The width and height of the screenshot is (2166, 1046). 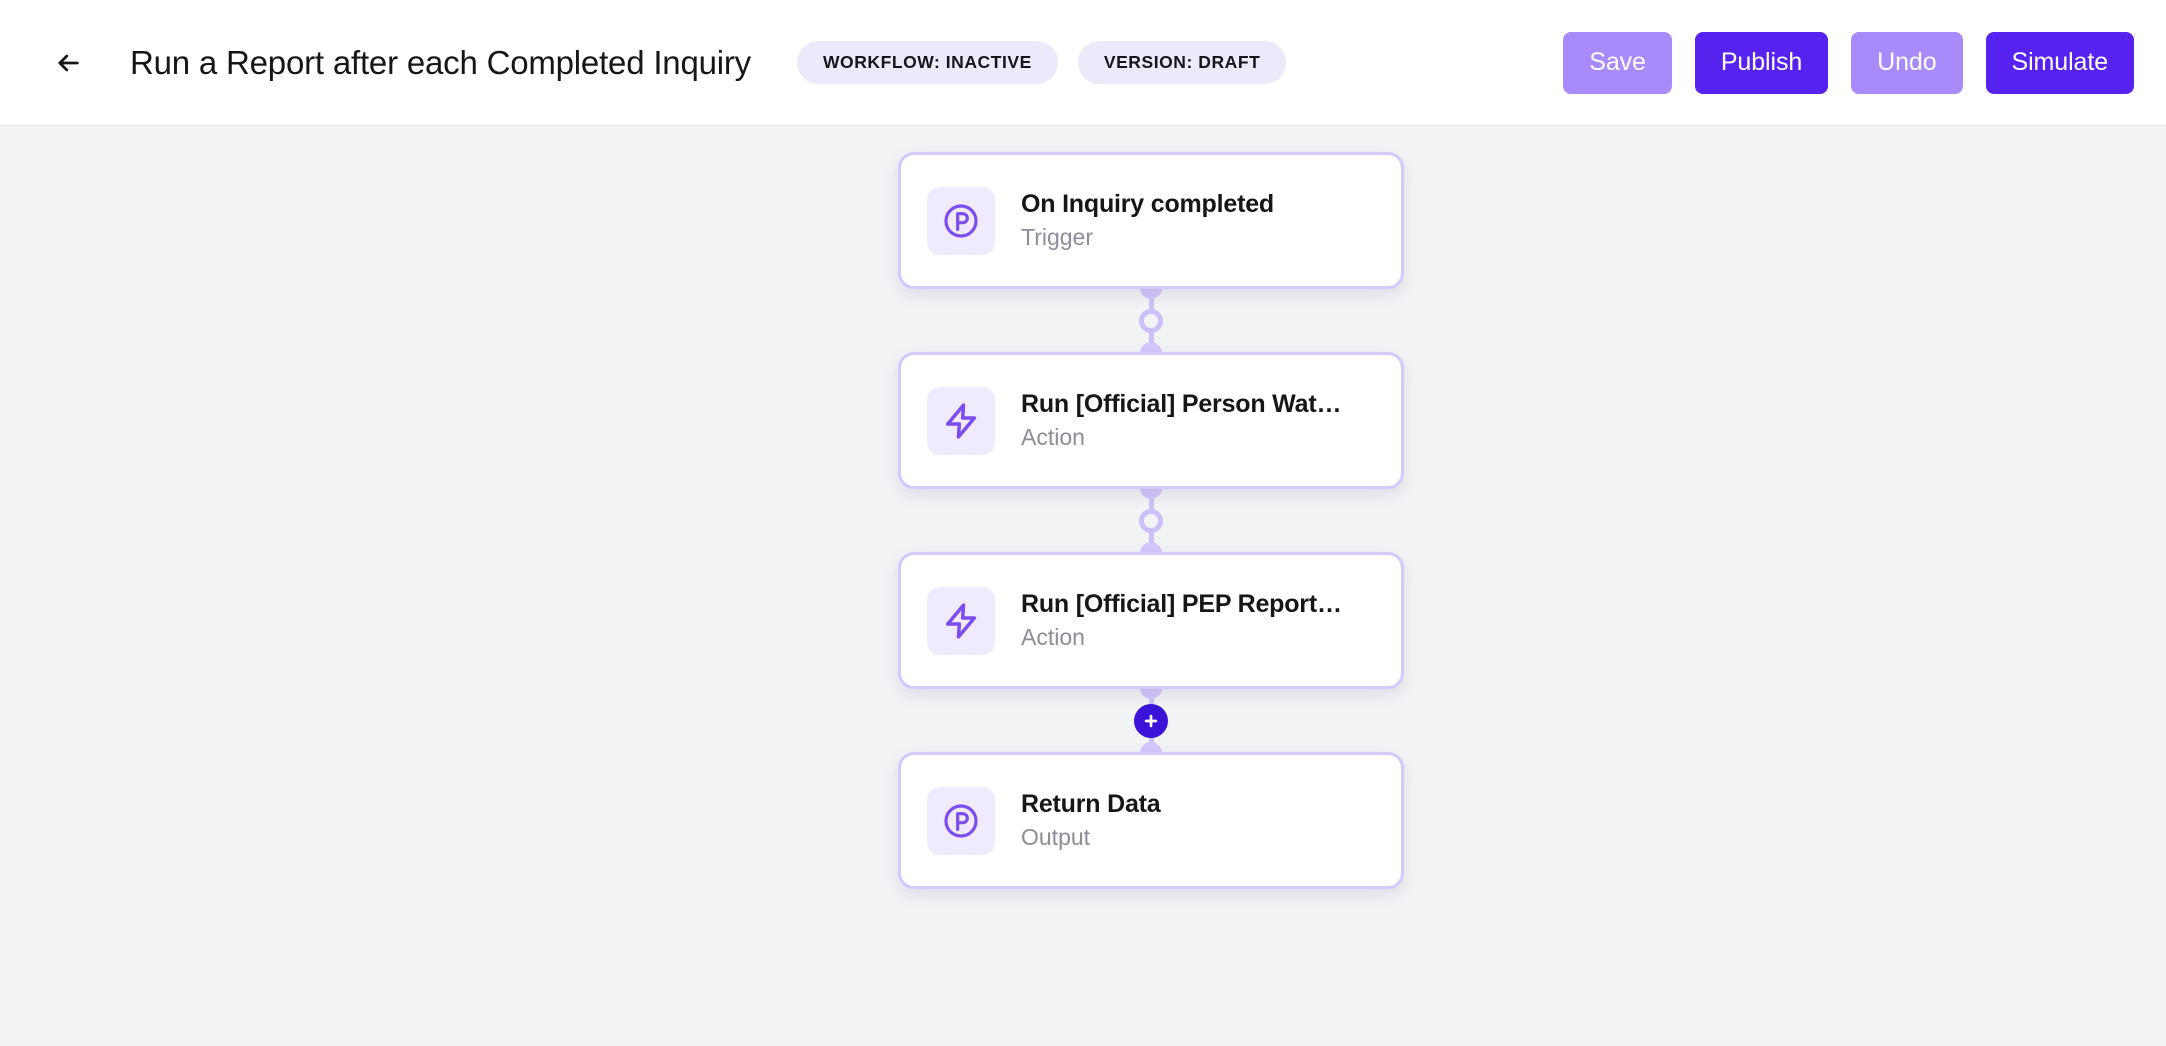 I want to click on back-button, so click(x=68, y=63).